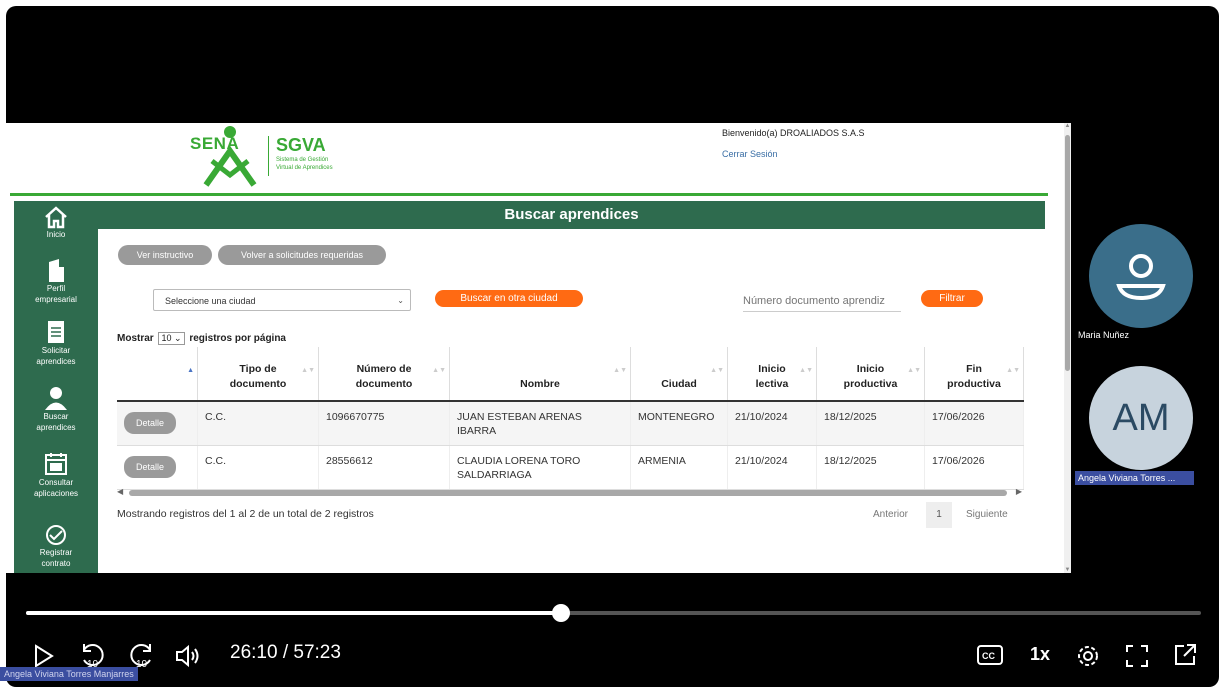  What do you see at coordinates (92, 655) in the screenshot?
I see `rewind-10-icon: 10` at bounding box center [92, 655].